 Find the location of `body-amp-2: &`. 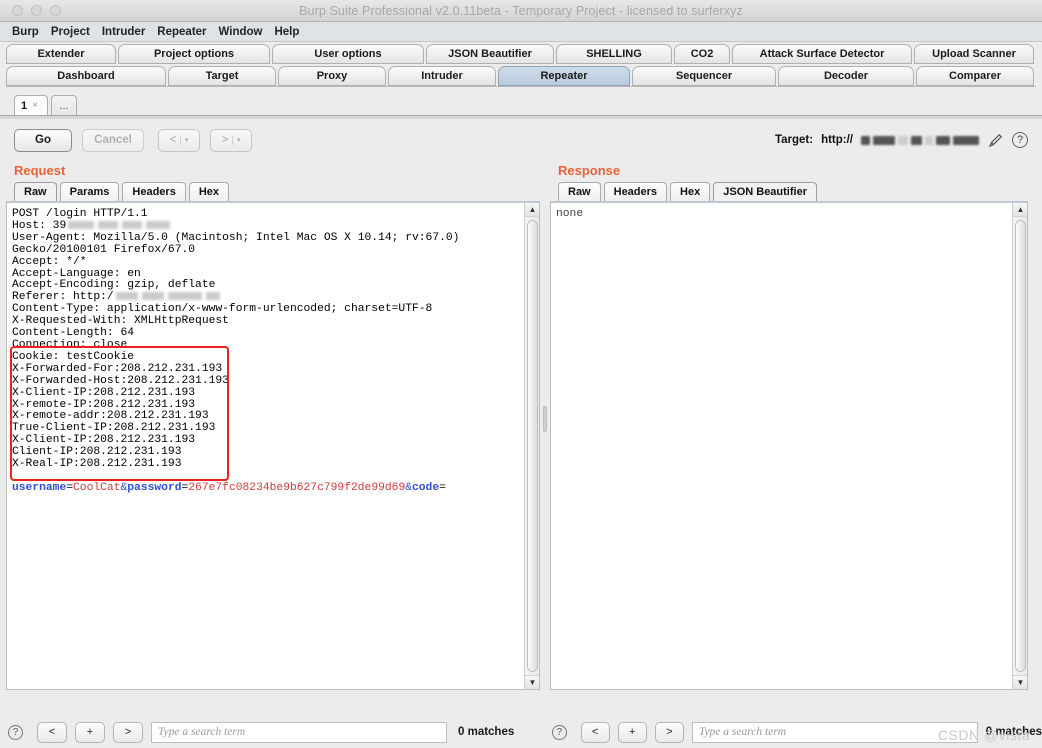

body-amp-2: & is located at coordinates (408, 487).